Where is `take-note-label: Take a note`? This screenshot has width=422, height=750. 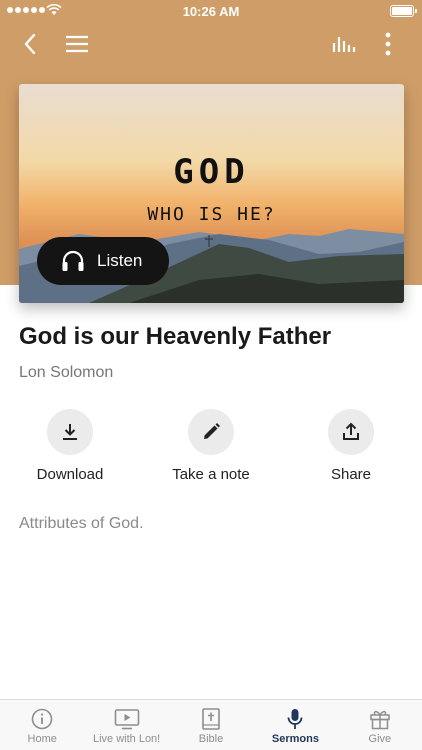 take-note-label: Take a note is located at coordinates (211, 474).